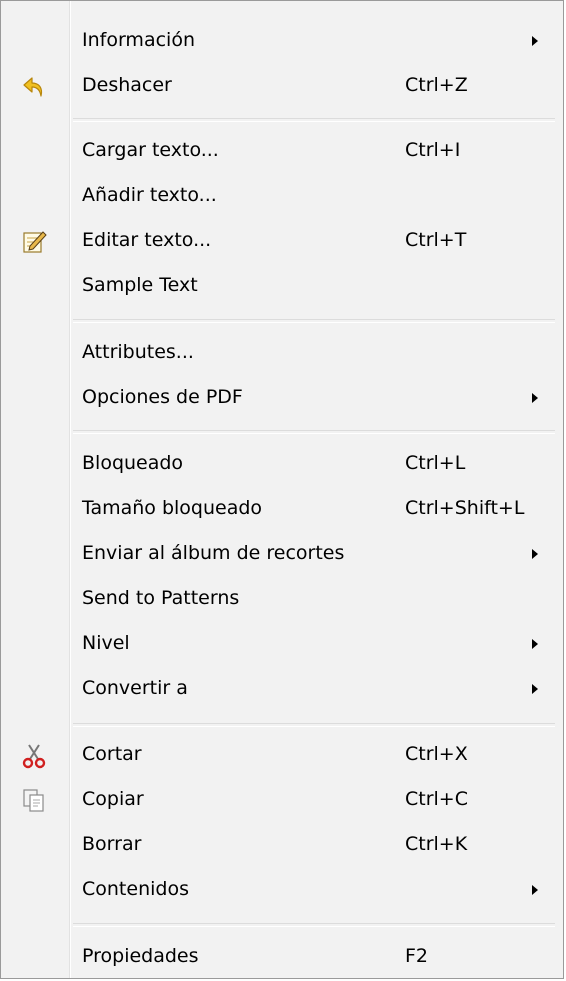 The image size is (566, 981). I want to click on undo-icon, so click(34, 85).